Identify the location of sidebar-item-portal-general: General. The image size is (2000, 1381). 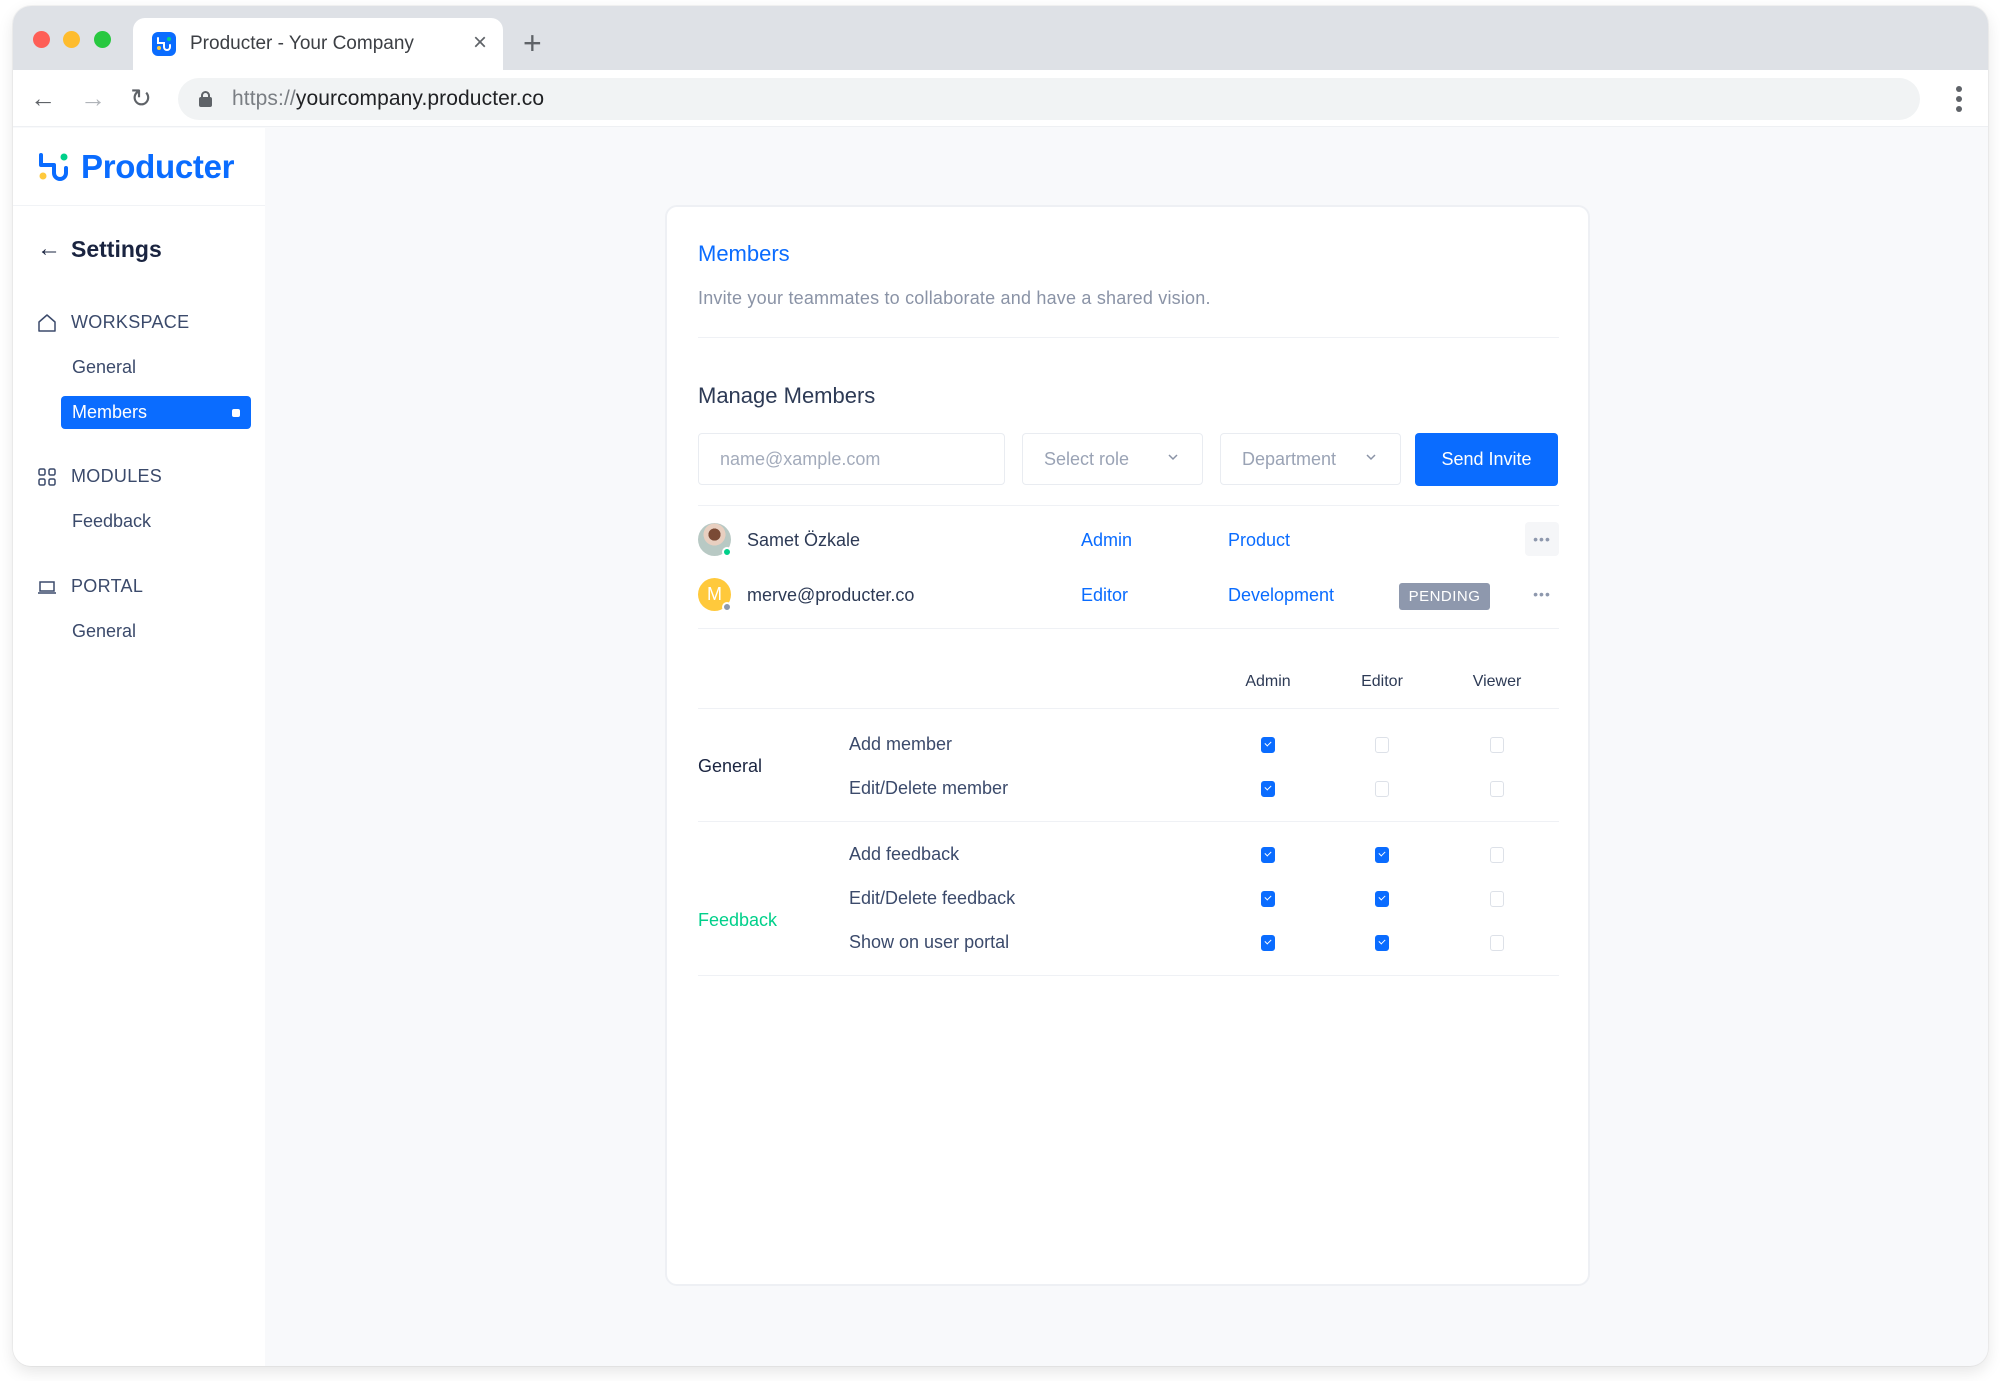
(156, 631).